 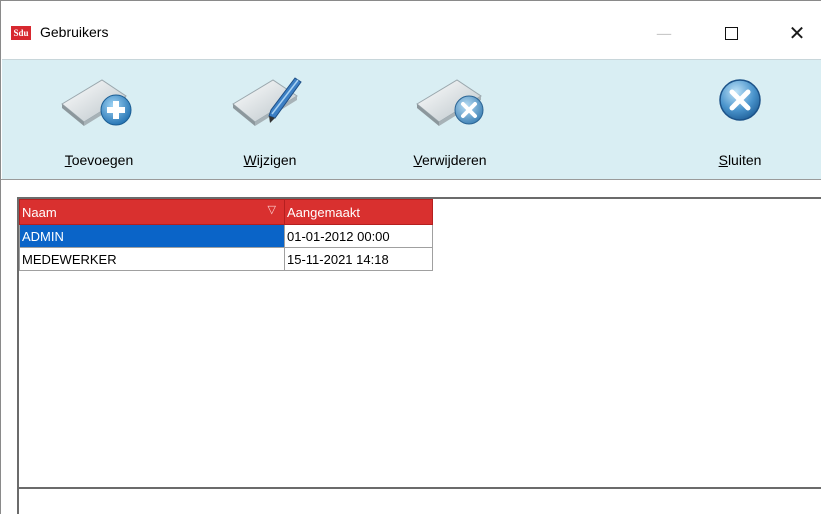 I want to click on toolbar-separator, so click(x=411, y=188).